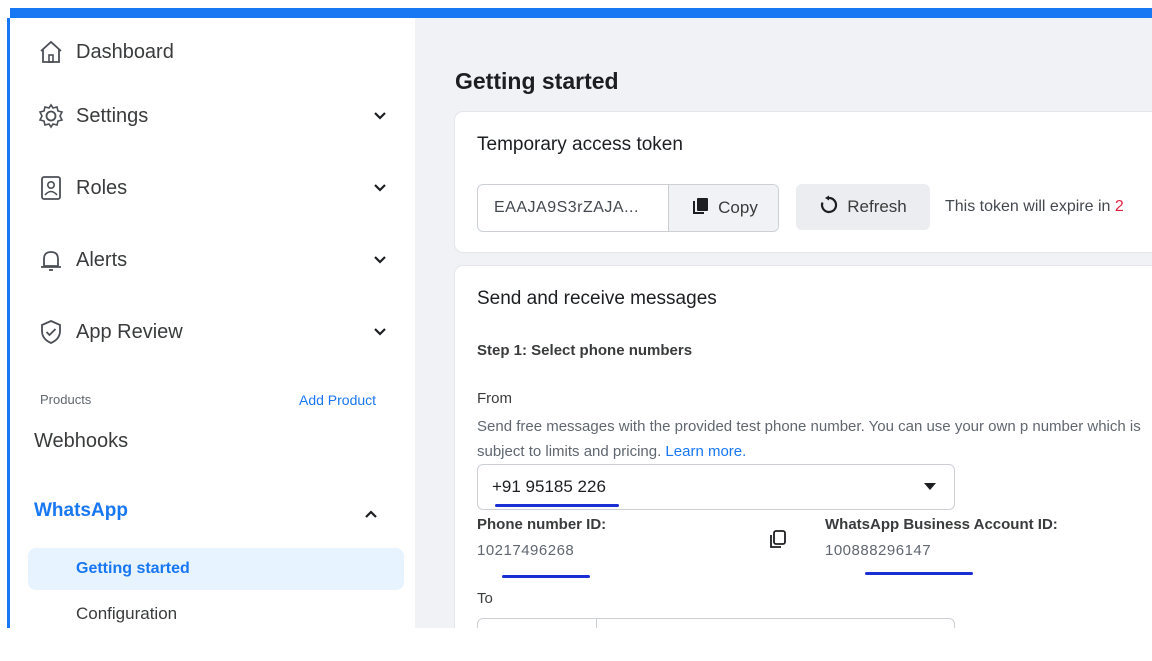 The image size is (1152, 661). Describe the element at coordinates (211, 116) in the screenshot. I see `sidebar-item-settings: Settings` at that location.